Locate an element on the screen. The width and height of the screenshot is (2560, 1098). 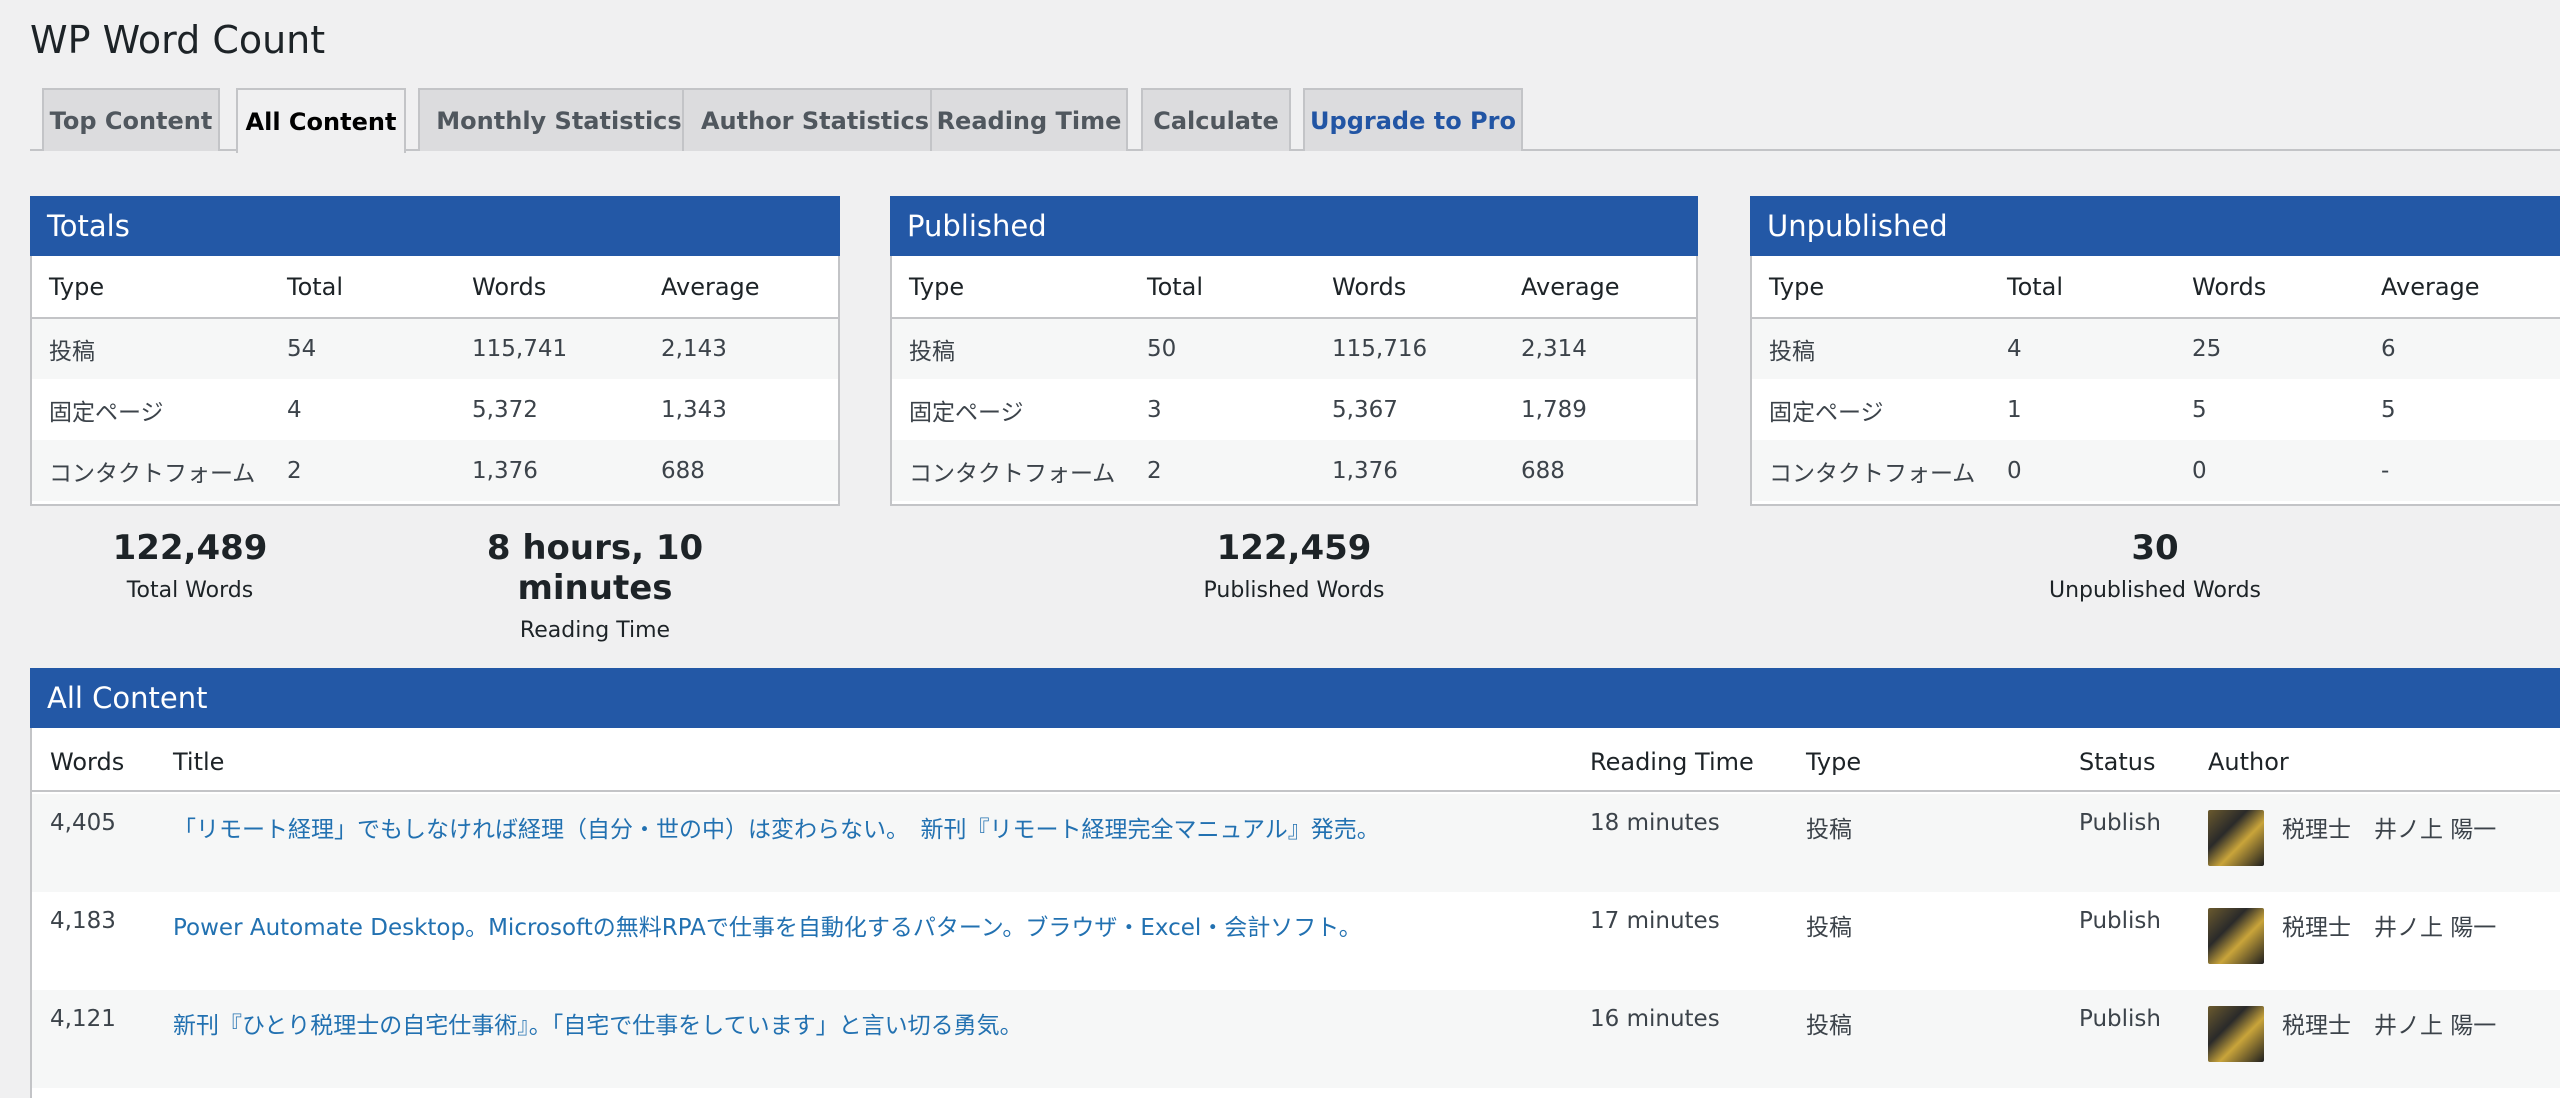
cell-average: 2,314 is located at coordinates (1600, 348).